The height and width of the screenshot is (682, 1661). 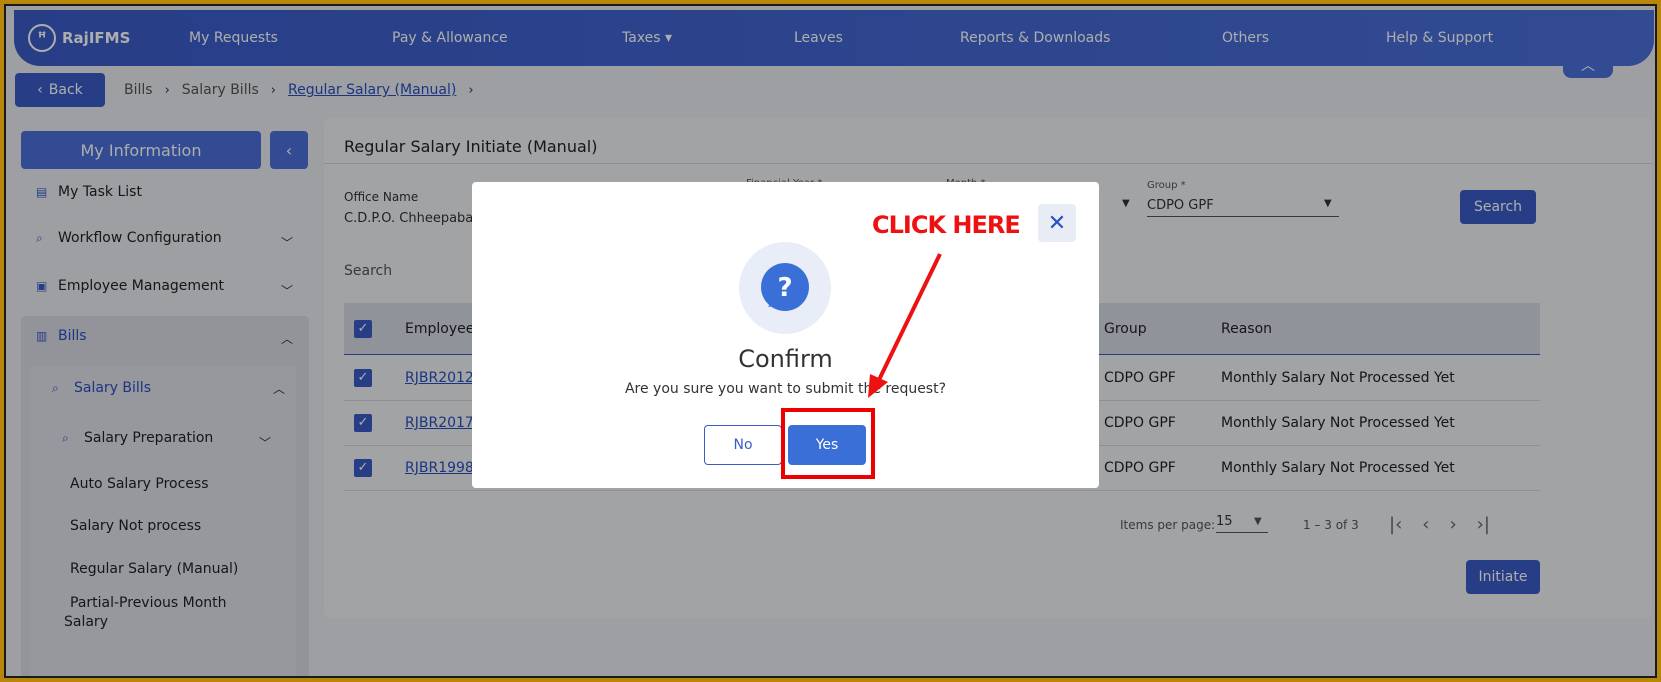 I want to click on dialog-title: Confirm, so click(x=785, y=359).